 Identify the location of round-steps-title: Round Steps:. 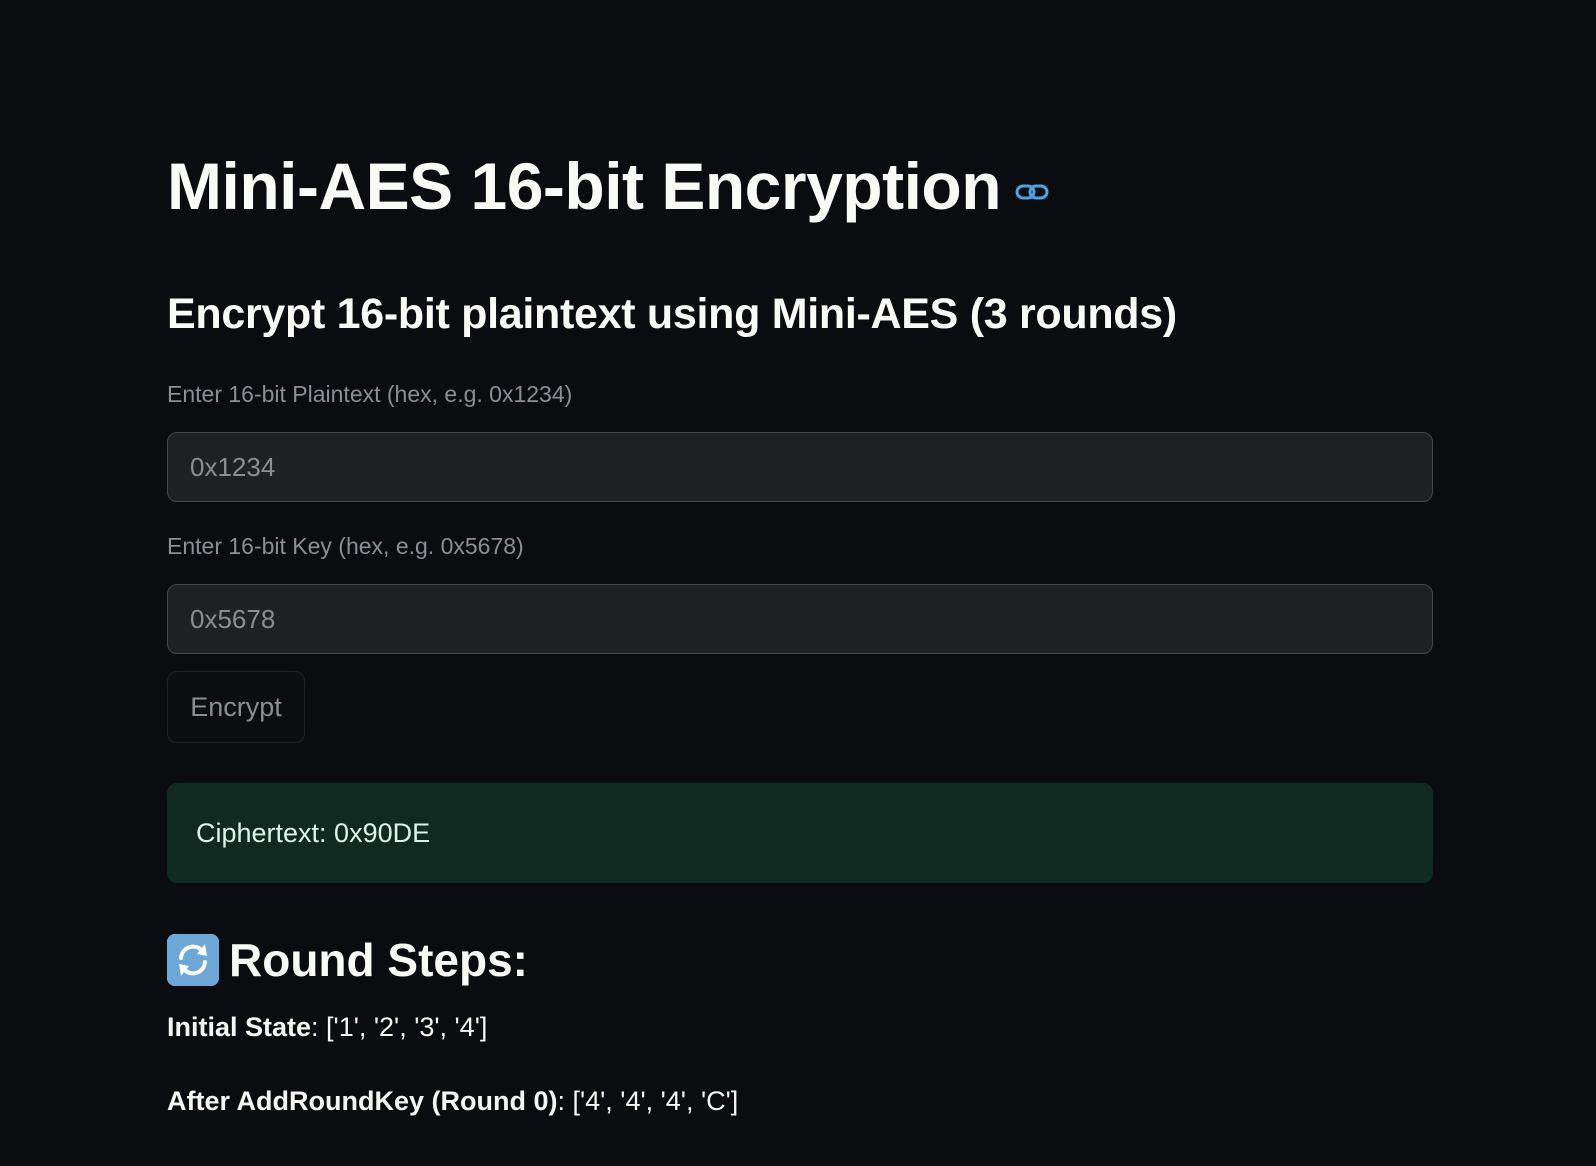
(378, 960).